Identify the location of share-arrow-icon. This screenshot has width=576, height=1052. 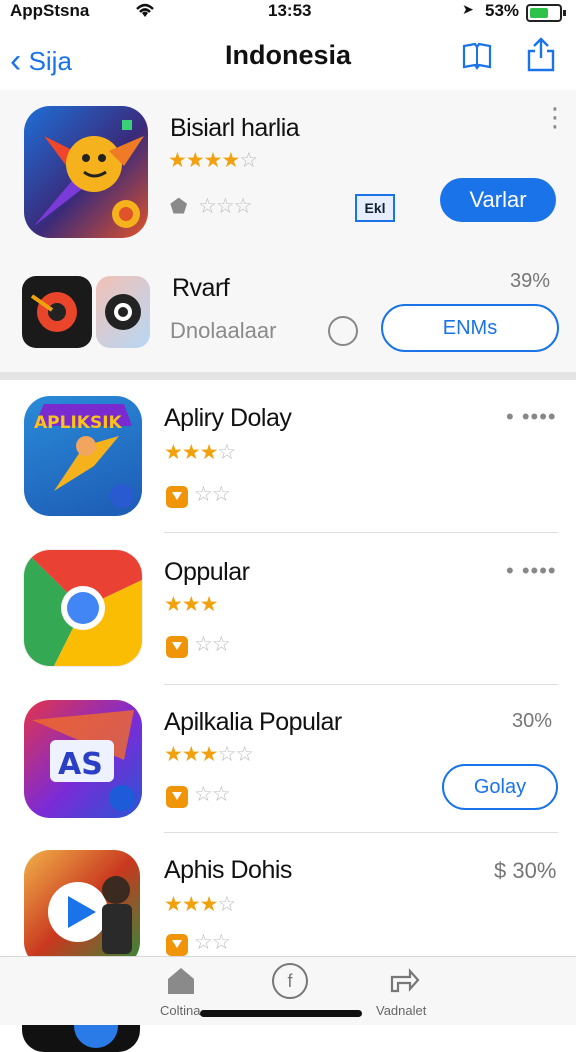
(404, 980).